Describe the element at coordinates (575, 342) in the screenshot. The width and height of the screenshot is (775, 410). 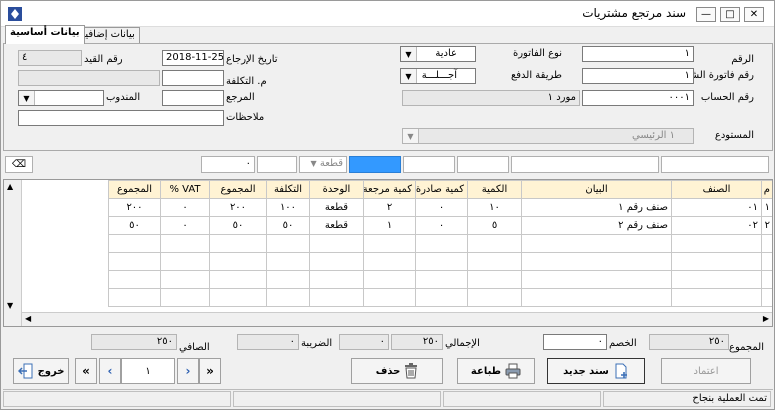
I see `discount-field: ٠` at that location.